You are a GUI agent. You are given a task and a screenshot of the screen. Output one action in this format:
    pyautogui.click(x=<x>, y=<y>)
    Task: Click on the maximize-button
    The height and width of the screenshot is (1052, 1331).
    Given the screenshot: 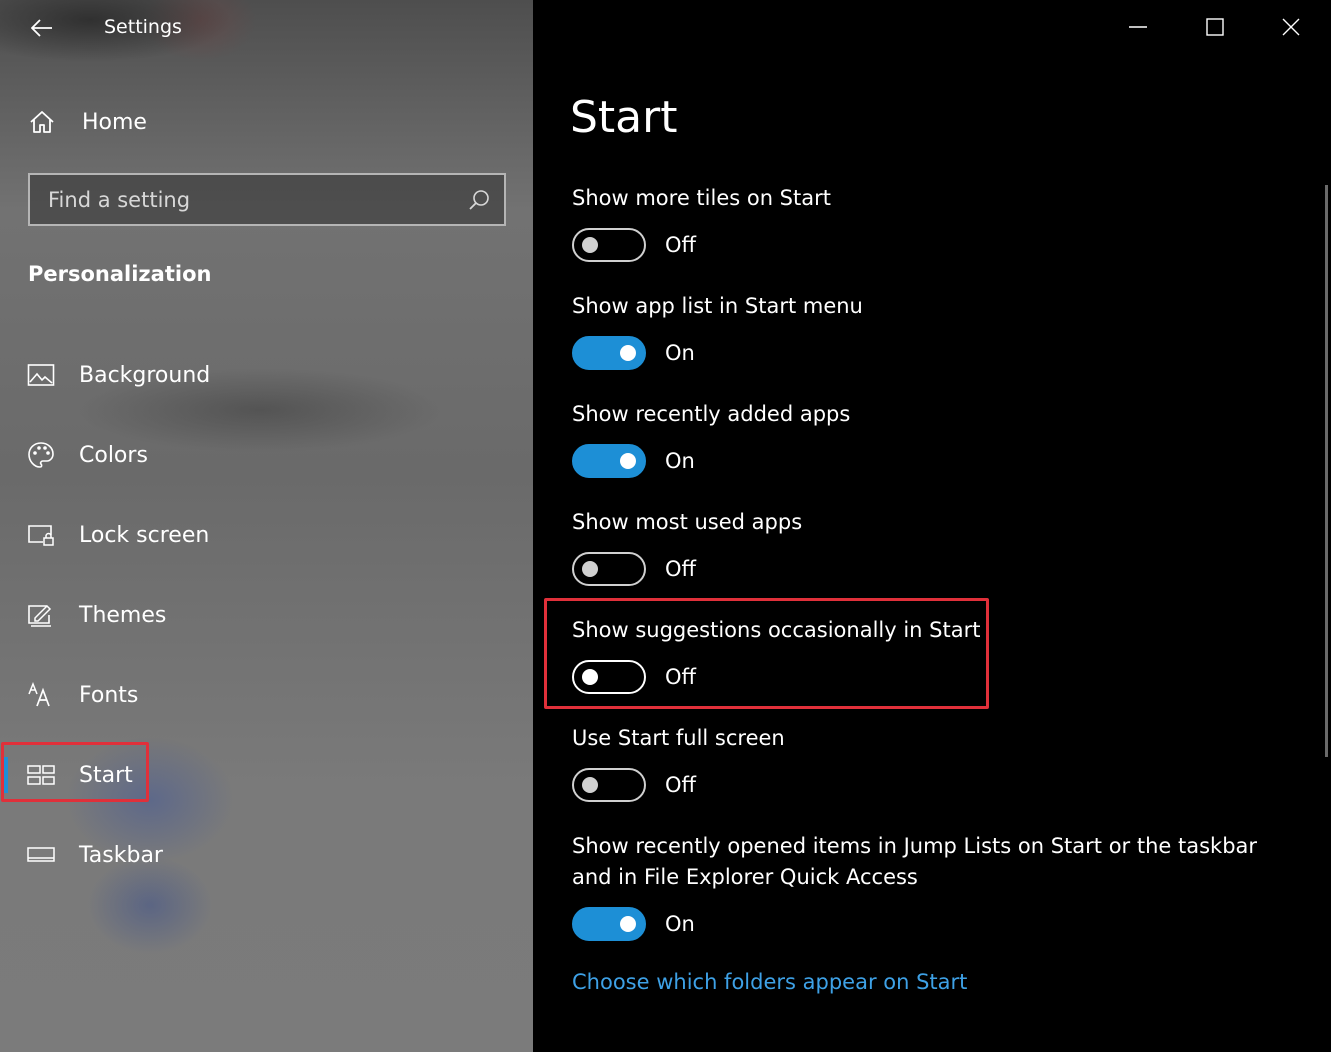 What is the action you would take?
    pyautogui.click(x=1215, y=27)
    